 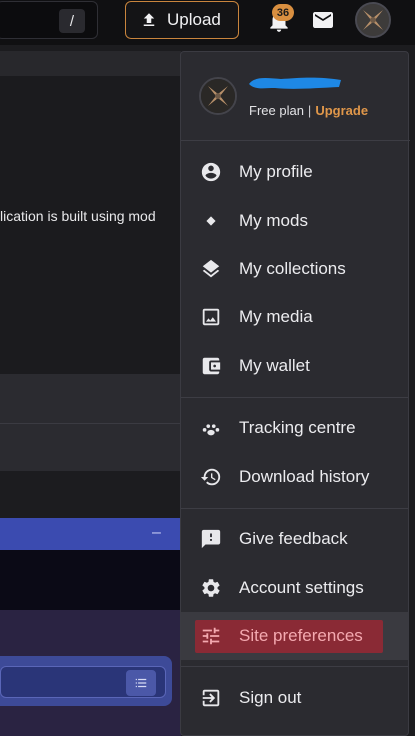 I want to click on menu-item-site-preferences: Site preferences, so click(x=294, y=636).